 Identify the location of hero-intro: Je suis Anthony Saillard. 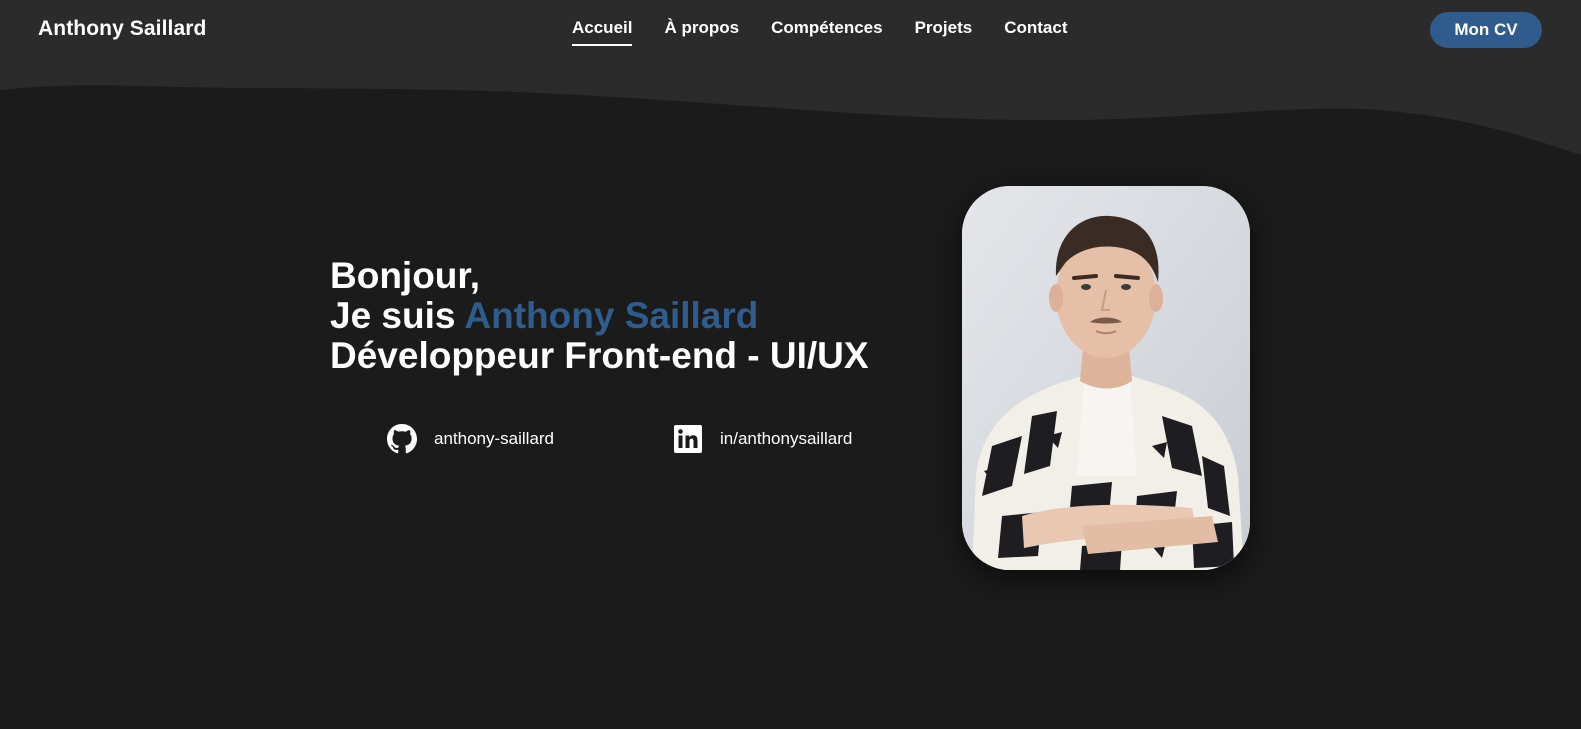
(599, 316).